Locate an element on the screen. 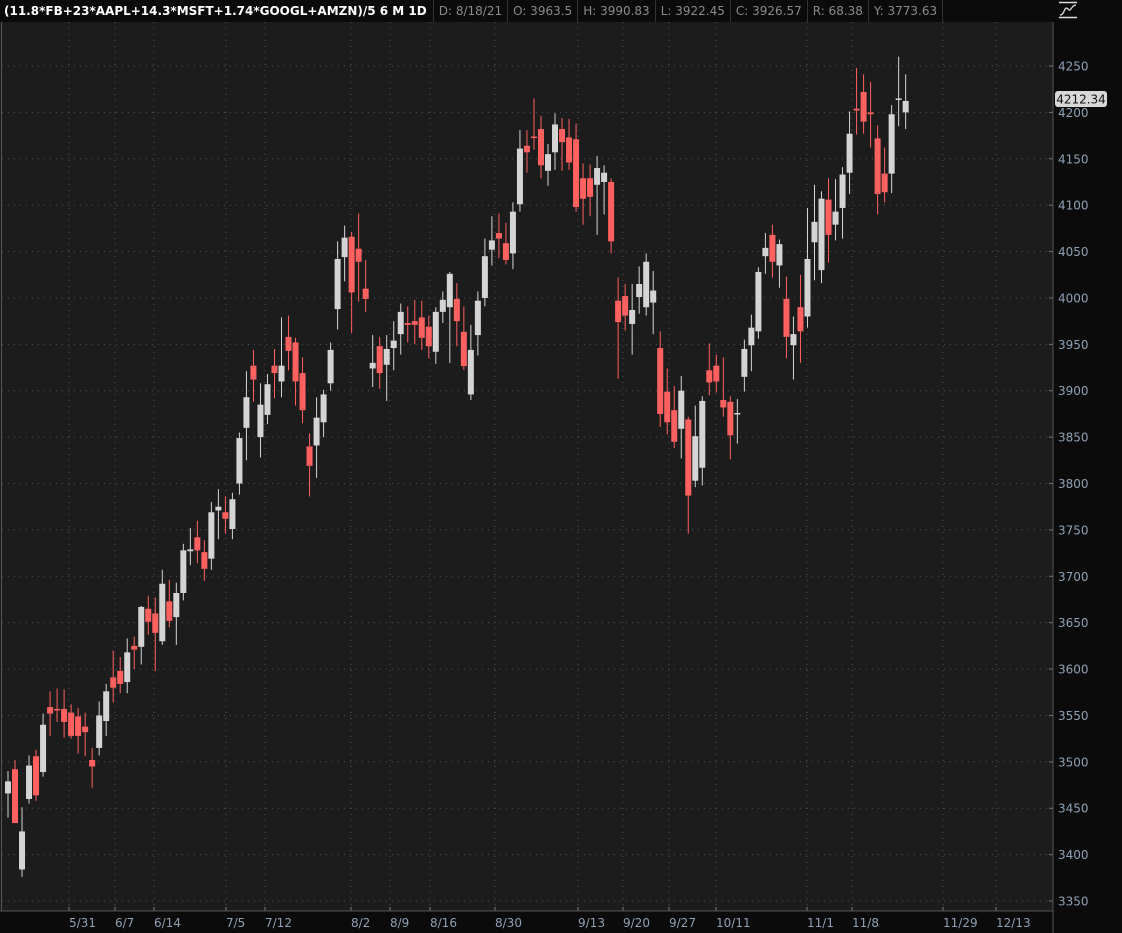 Image resolution: width=1122 pixels, height=933 pixels. x-tick-label: 7/5 is located at coordinates (235, 923).